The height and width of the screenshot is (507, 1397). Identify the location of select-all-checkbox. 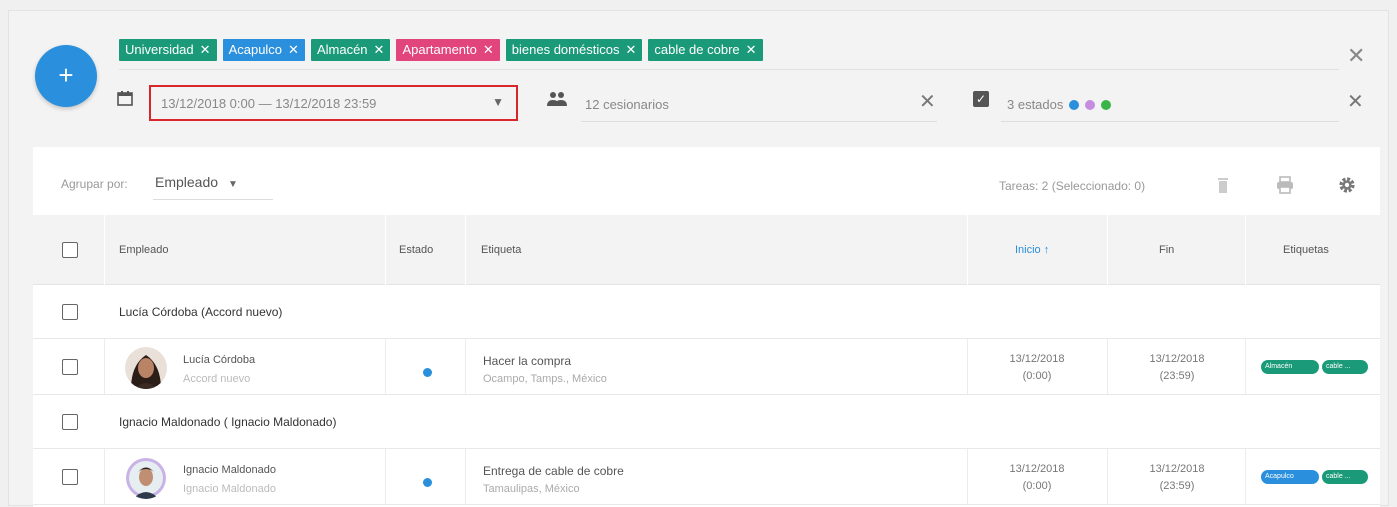
(70, 250).